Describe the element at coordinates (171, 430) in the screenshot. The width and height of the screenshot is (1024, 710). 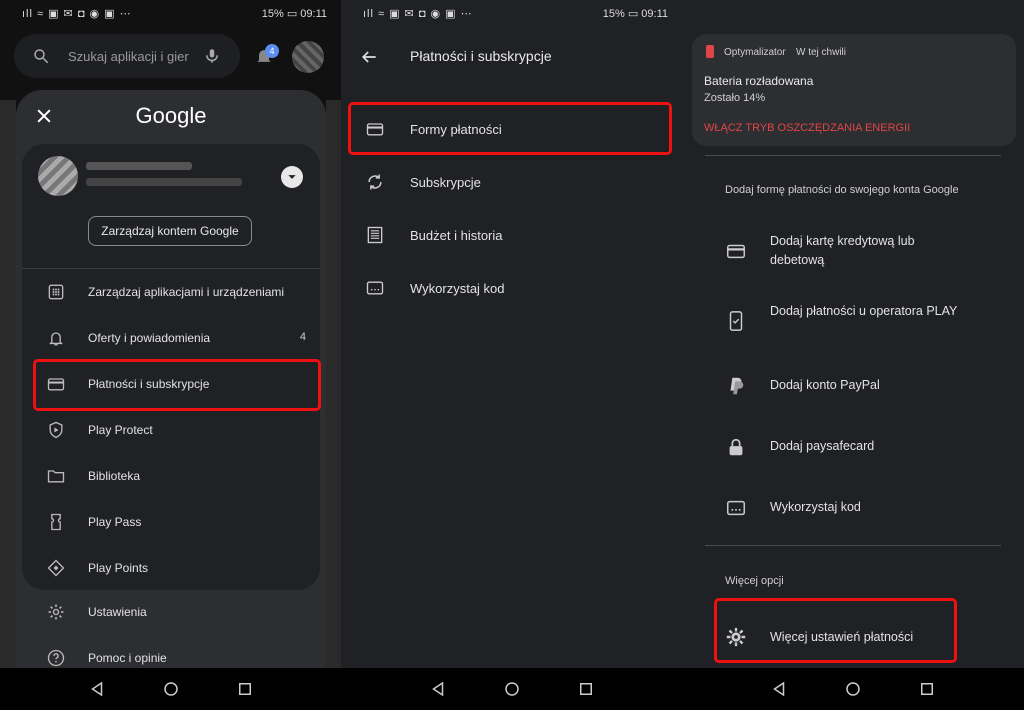
I see `menu-item-play-protect: Play Protect` at that location.